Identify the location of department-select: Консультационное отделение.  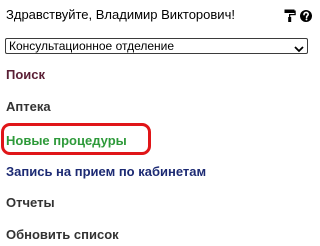
(156, 46).